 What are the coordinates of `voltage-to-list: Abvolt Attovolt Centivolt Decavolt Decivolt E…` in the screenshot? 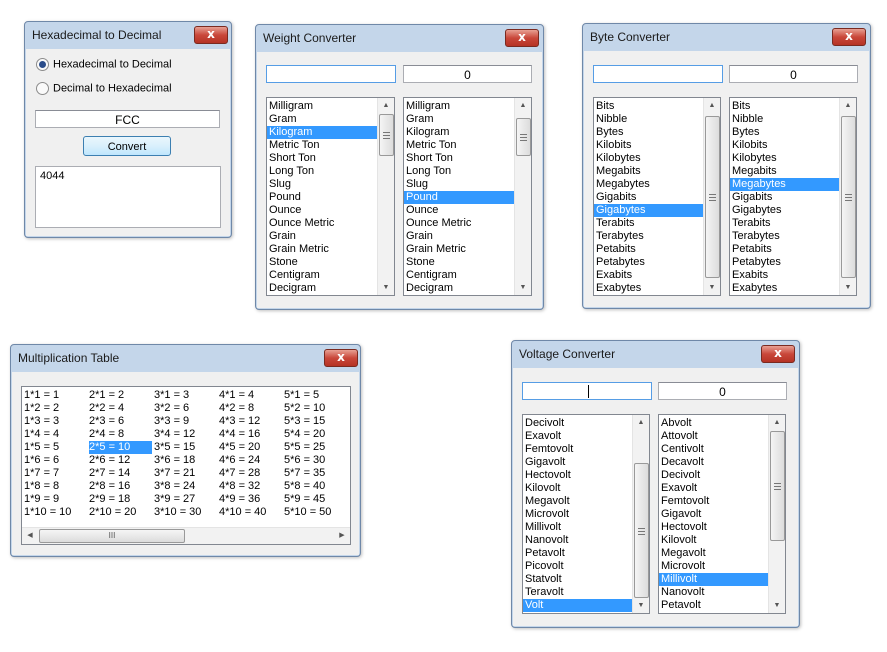 It's located at (722, 514).